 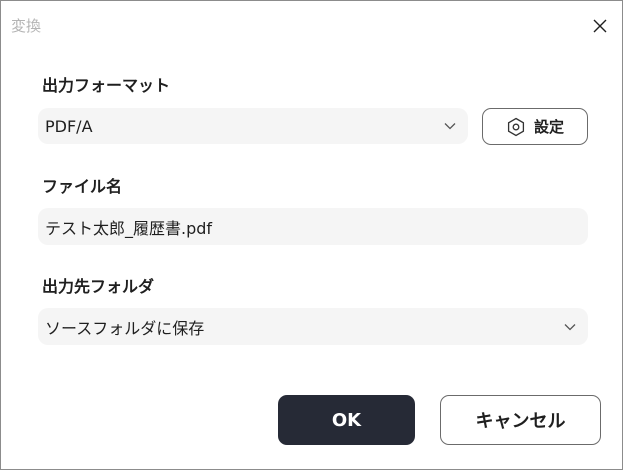 What do you see at coordinates (520, 420) in the screenshot?
I see `cancel-button: キャンセル` at bounding box center [520, 420].